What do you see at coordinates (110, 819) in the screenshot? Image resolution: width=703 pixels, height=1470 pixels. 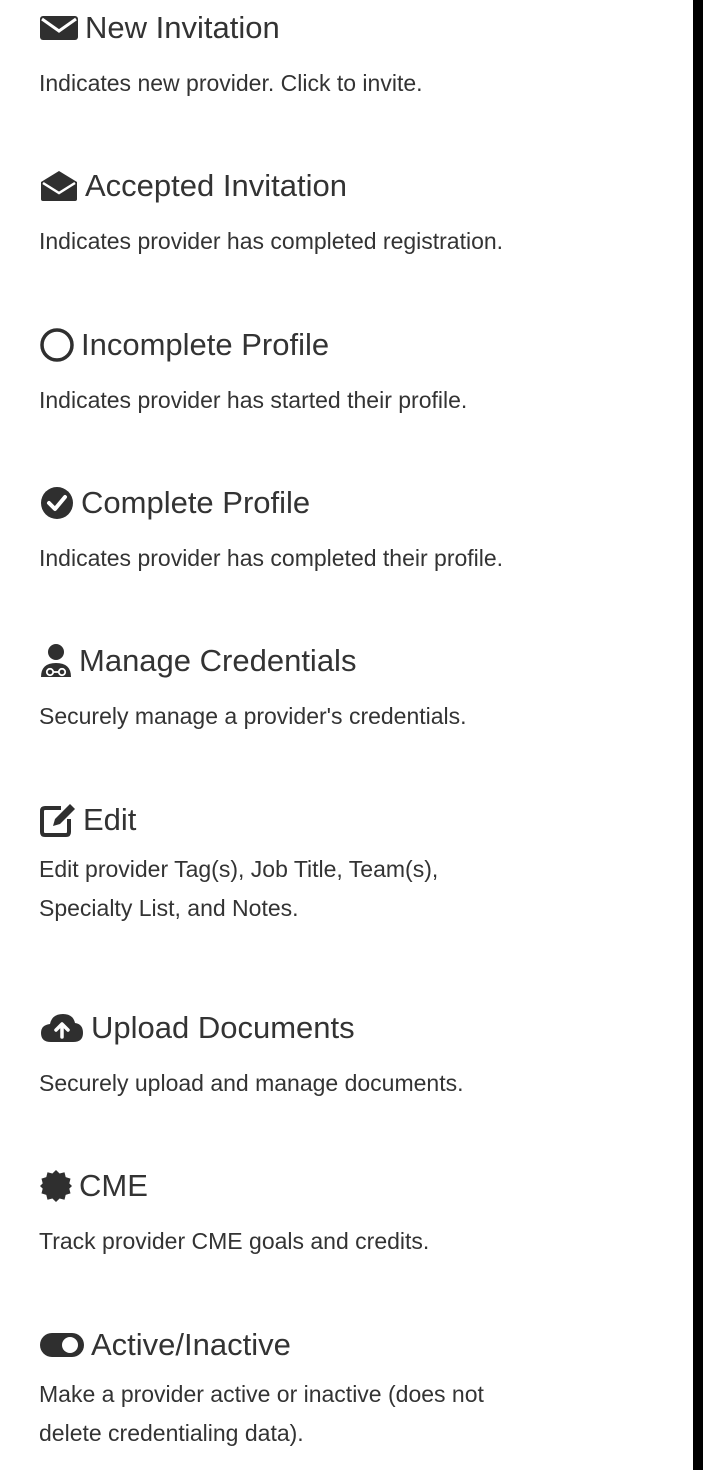 I see `legend-item-title: Edit` at bounding box center [110, 819].